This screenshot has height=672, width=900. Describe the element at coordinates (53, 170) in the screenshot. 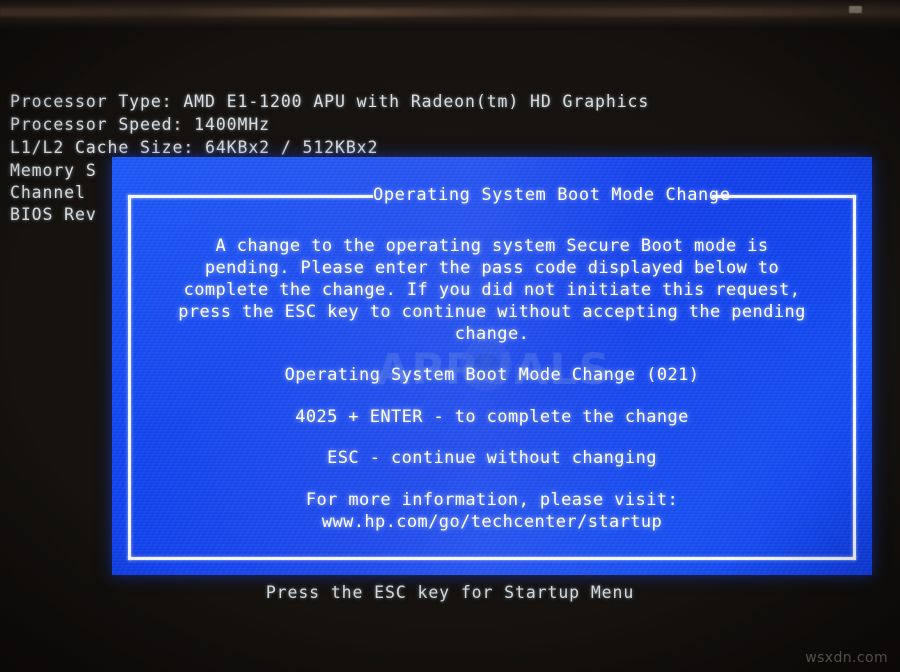

I see `post-line-memory-size: Memory S` at that location.